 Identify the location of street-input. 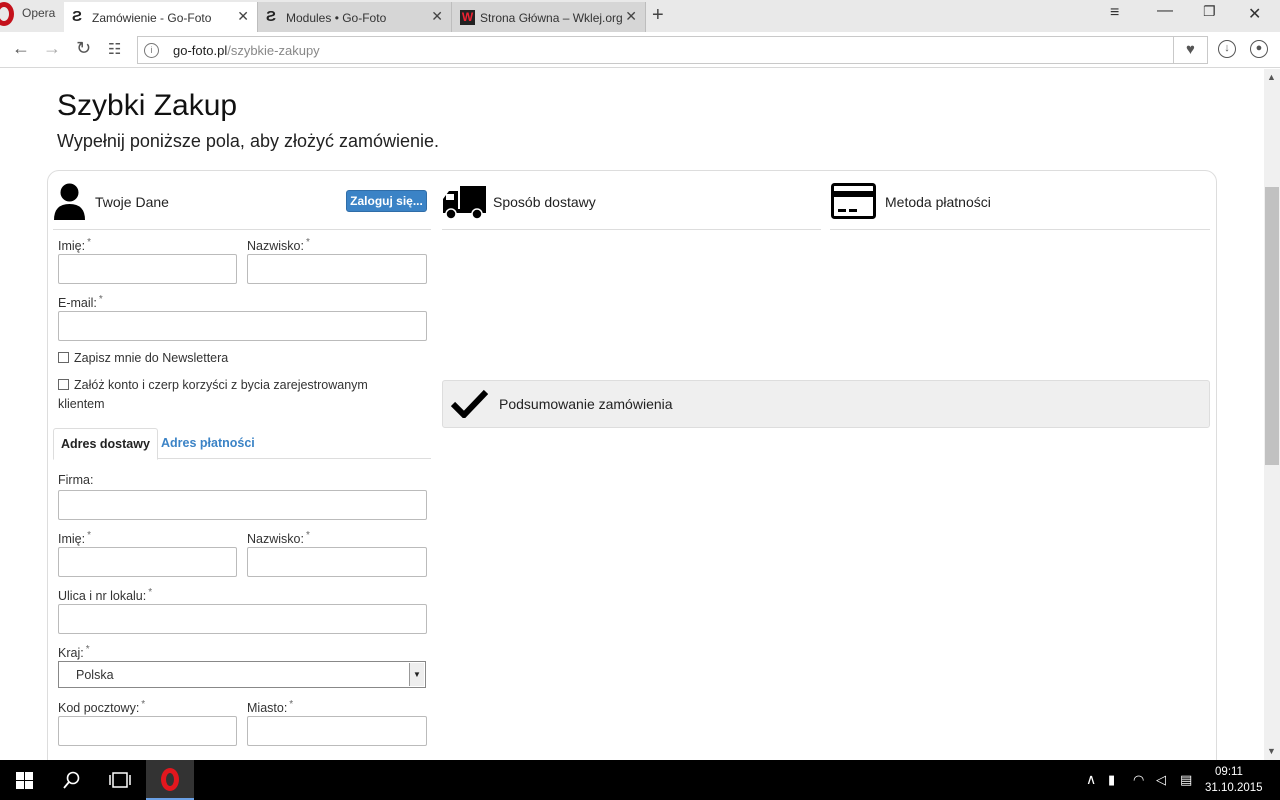
(242, 619).